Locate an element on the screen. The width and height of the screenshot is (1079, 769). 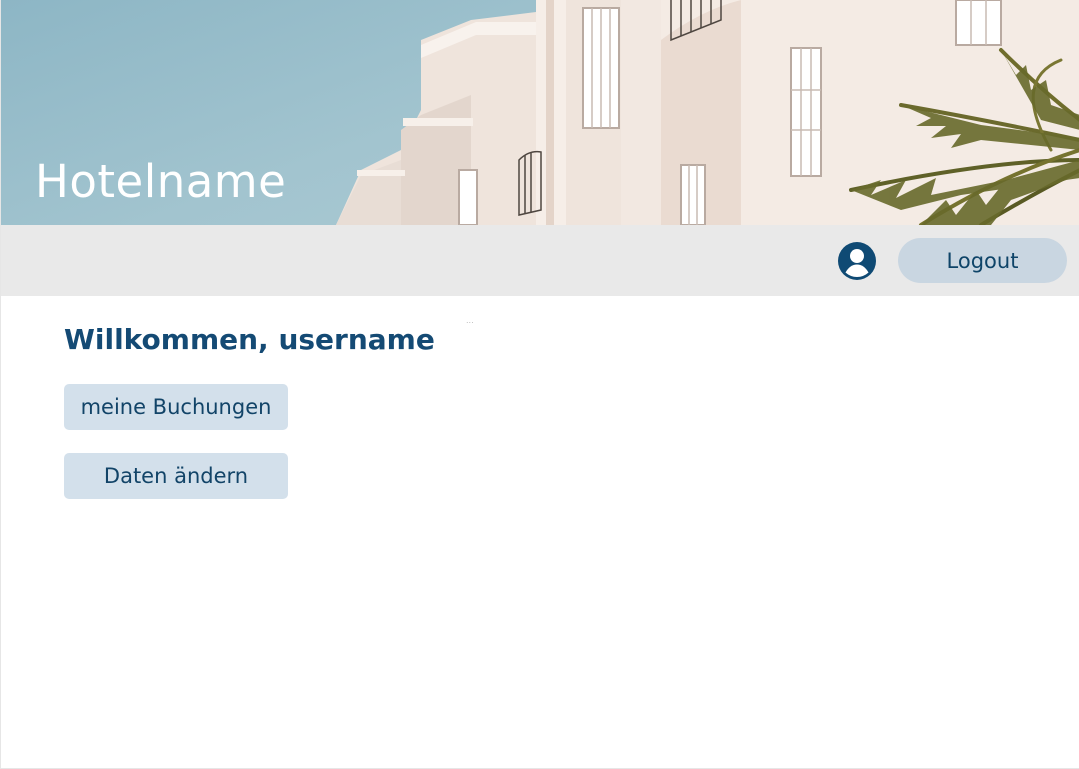
welcome-heading: Willkommen, username is located at coordinates (249, 339).